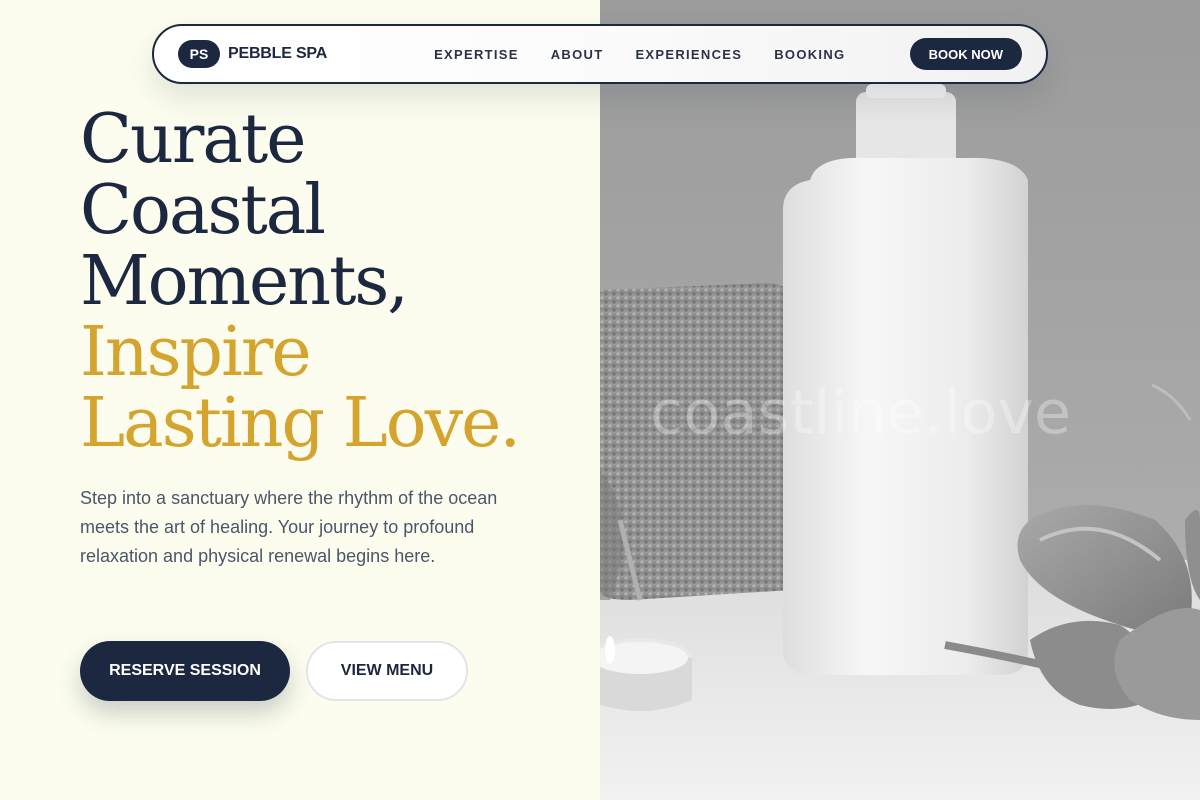 Image resolution: width=1200 pixels, height=800 pixels. Describe the element at coordinates (193, 139) in the screenshot. I see `headline-line: Curate` at that location.